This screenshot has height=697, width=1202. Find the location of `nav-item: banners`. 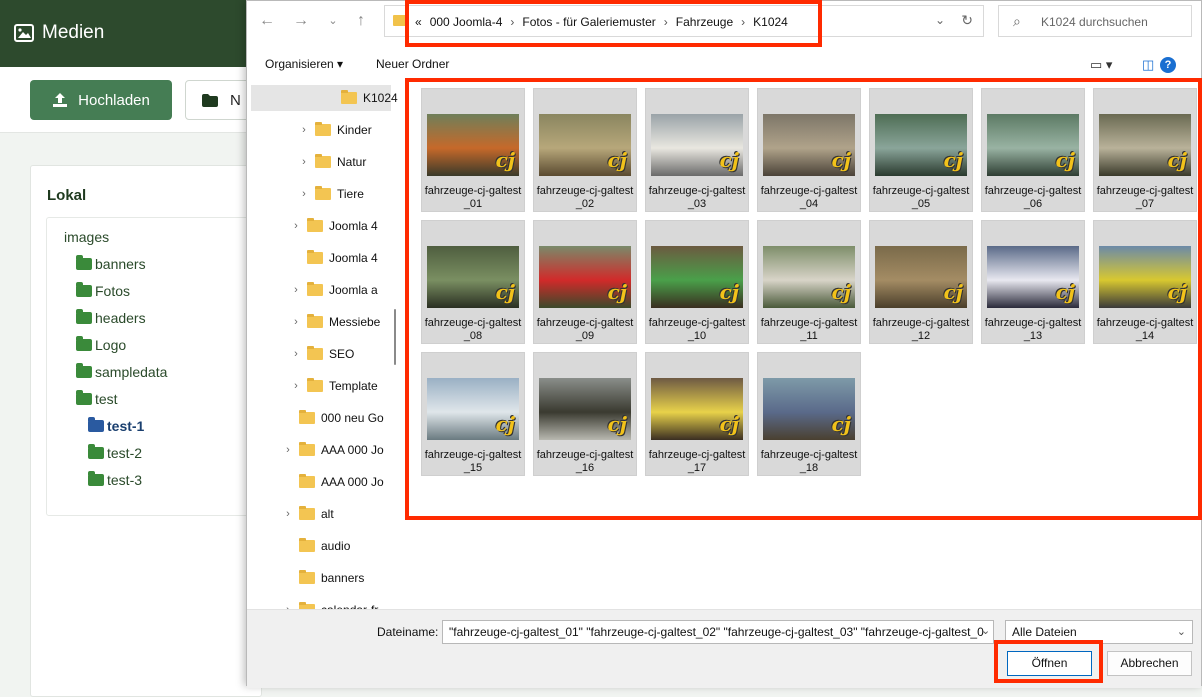

nav-item: banners is located at coordinates (323, 577).